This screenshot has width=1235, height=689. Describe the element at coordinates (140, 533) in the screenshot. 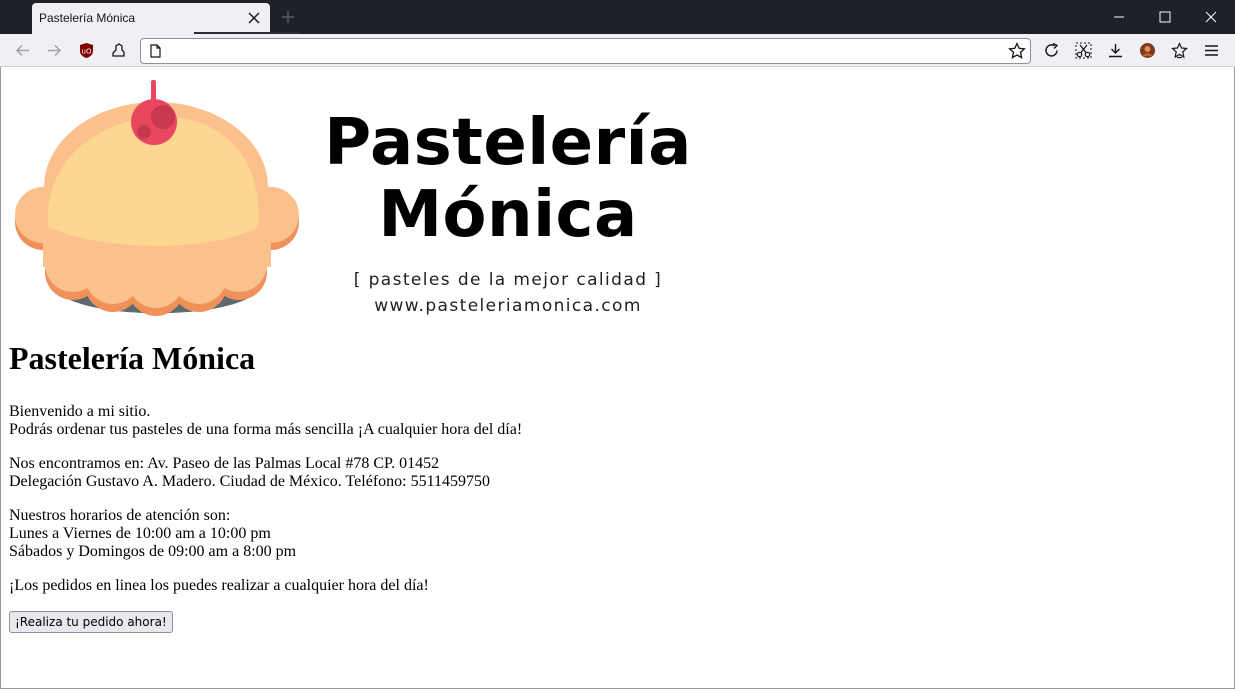

I see `hours-weekdays: Lunes a Viernes de 10:00 am a 10:00 pm` at that location.